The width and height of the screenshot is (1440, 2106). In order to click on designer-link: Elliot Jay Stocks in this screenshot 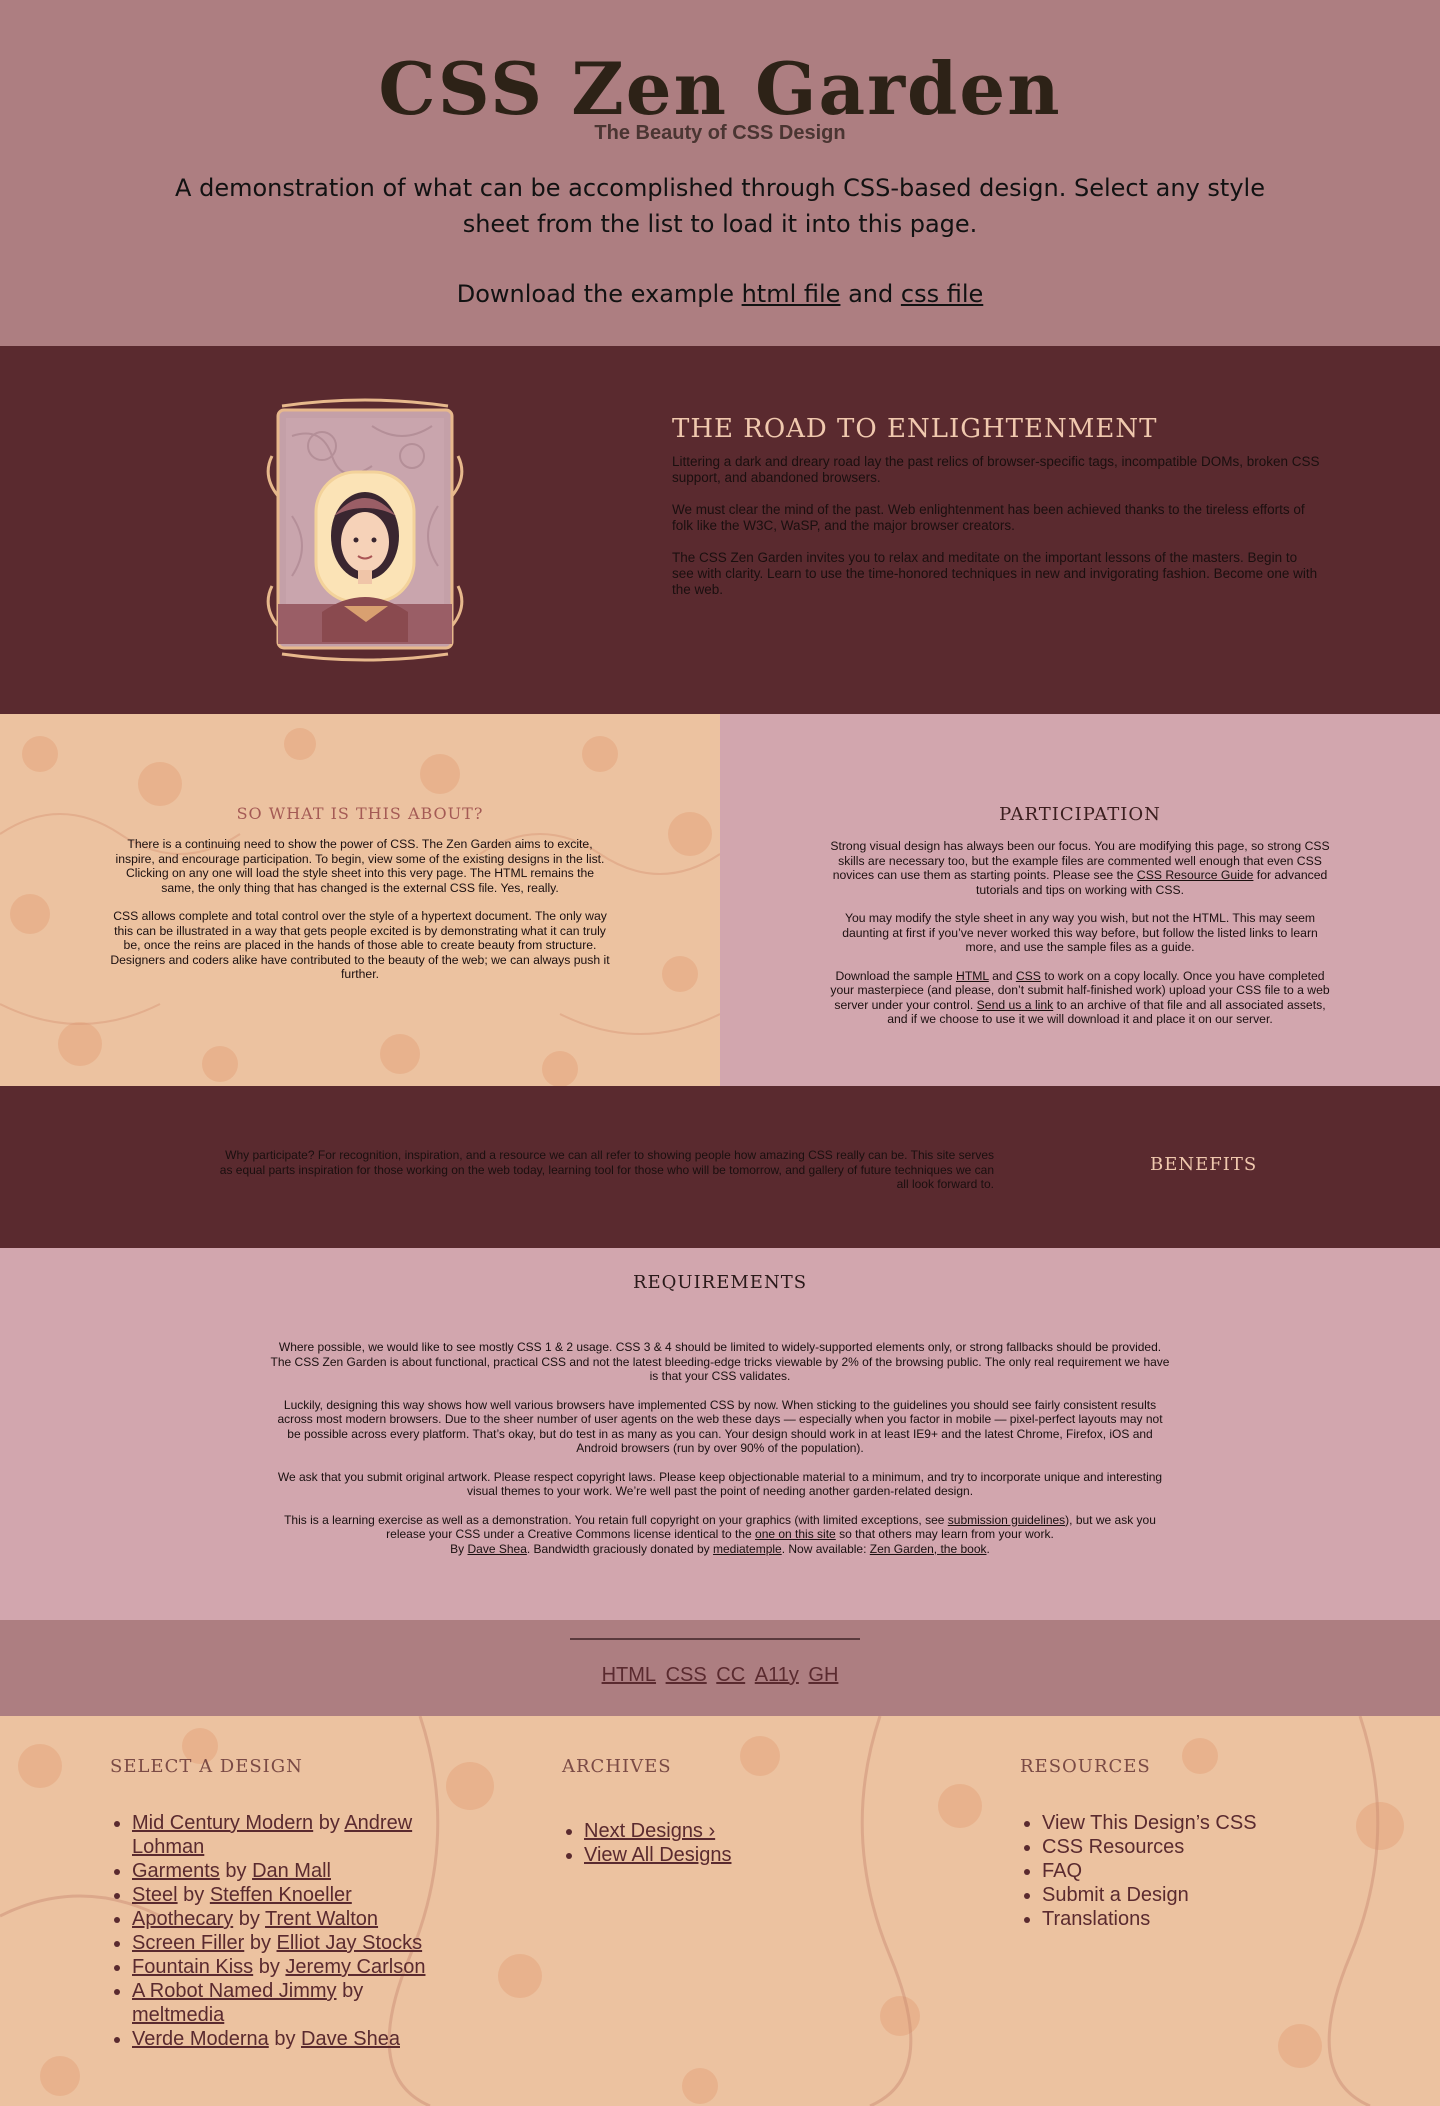, I will do `click(350, 1943)`.